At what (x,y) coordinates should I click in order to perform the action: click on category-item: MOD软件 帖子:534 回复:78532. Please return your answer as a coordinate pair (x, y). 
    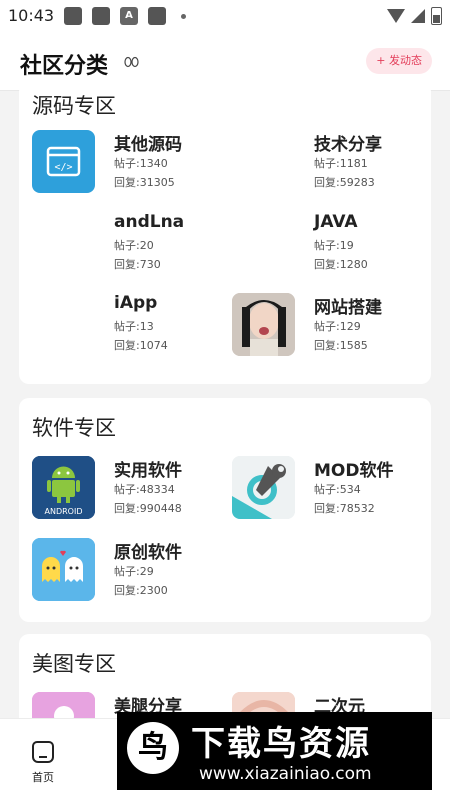
    Looking at the image, I should click on (327, 488).